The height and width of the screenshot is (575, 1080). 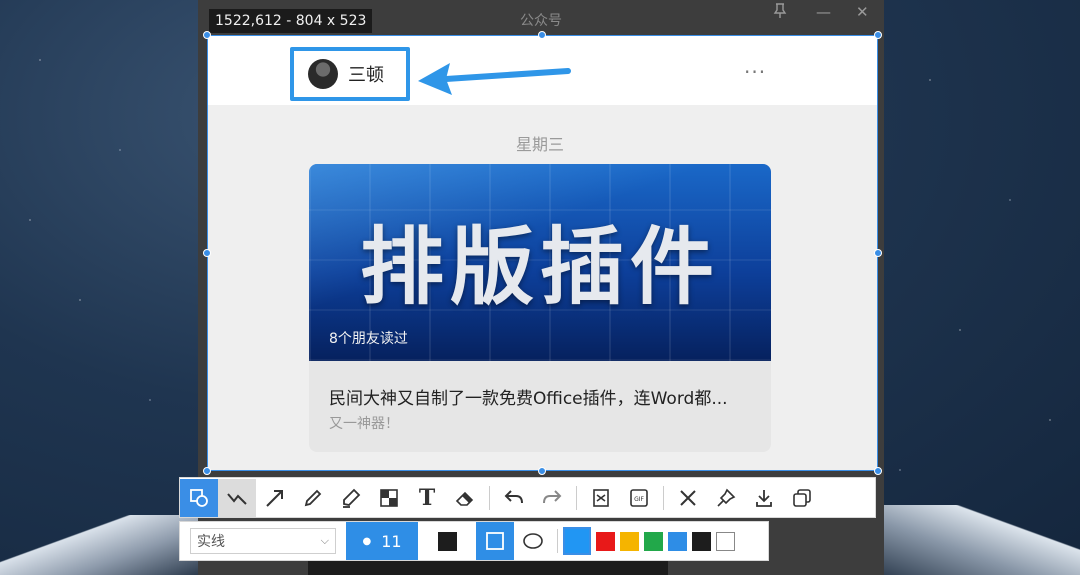 What do you see at coordinates (726, 498) in the screenshot?
I see `pin-icon` at bounding box center [726, 498].